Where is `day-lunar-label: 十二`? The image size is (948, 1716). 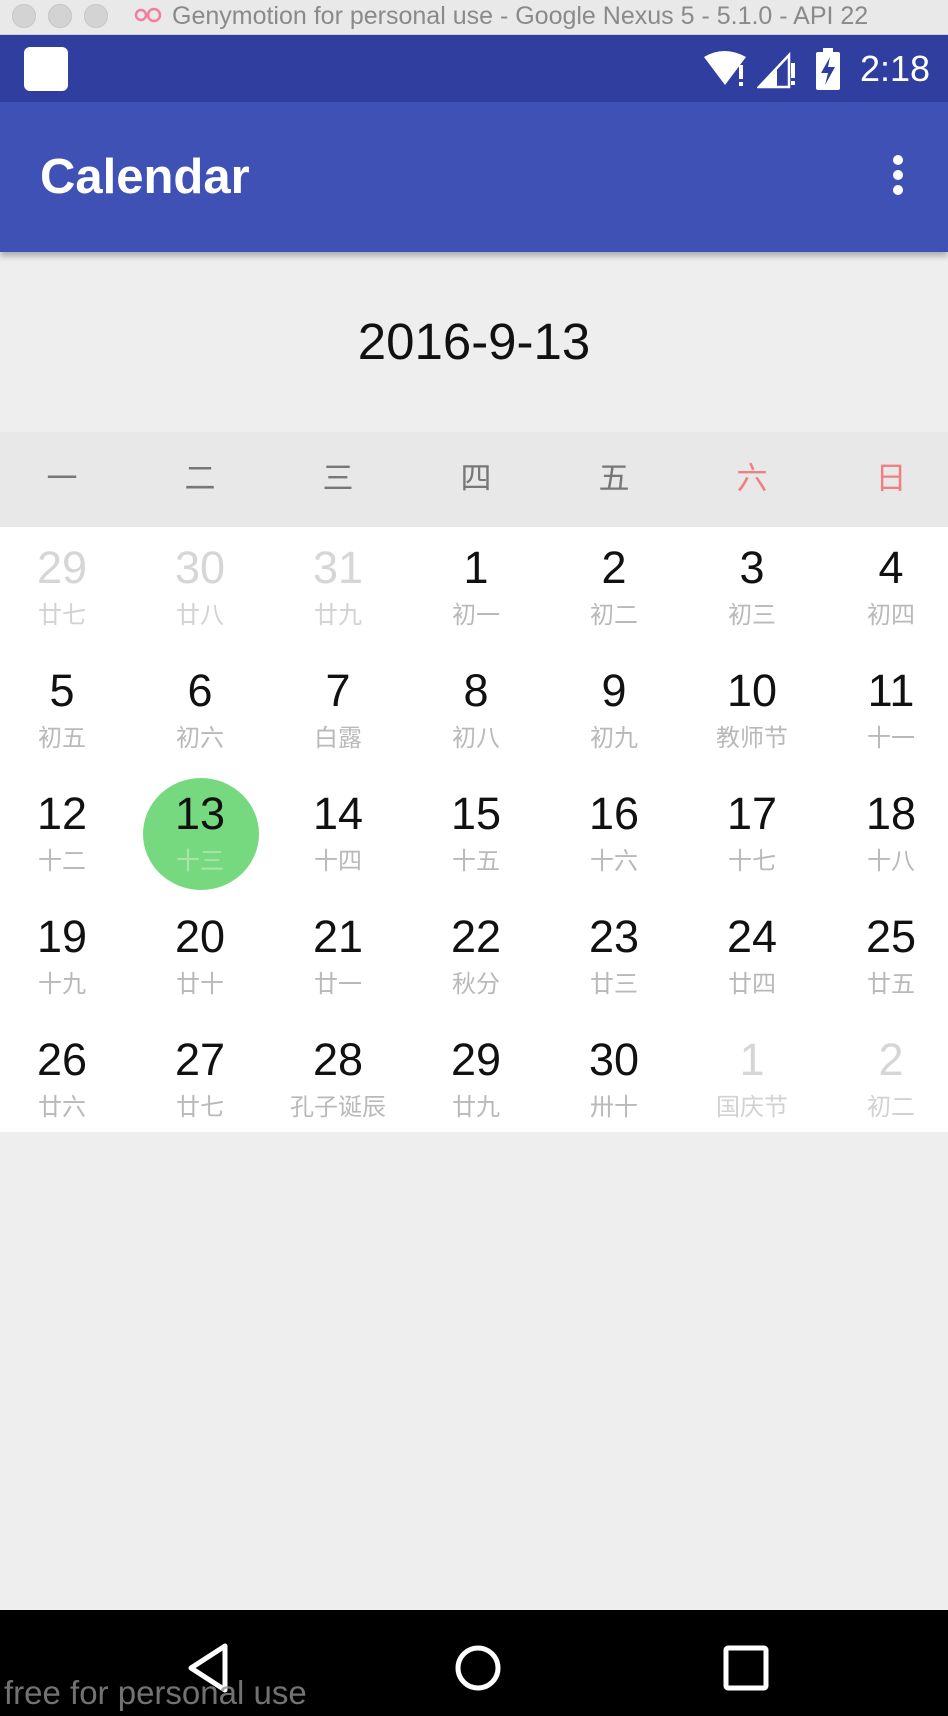
day-lunar-label: 十二 is located at coordinates (62, 861).